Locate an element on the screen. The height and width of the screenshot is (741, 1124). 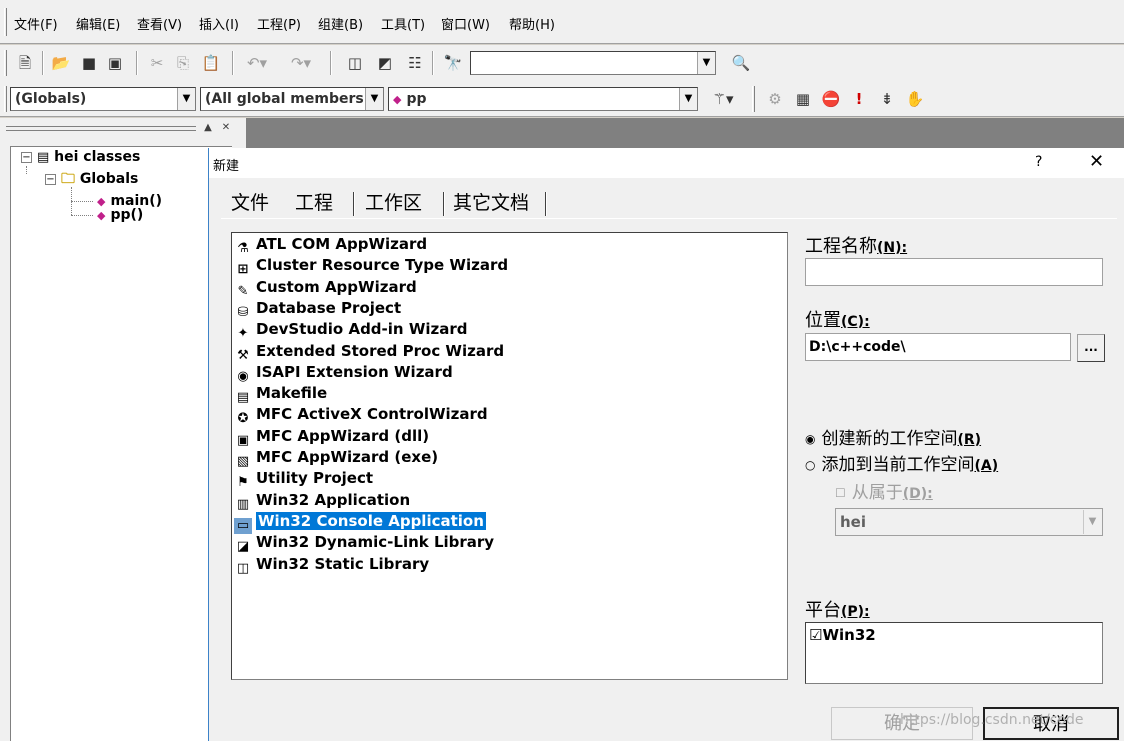
pane-grip is located at coordinates (101, 128).